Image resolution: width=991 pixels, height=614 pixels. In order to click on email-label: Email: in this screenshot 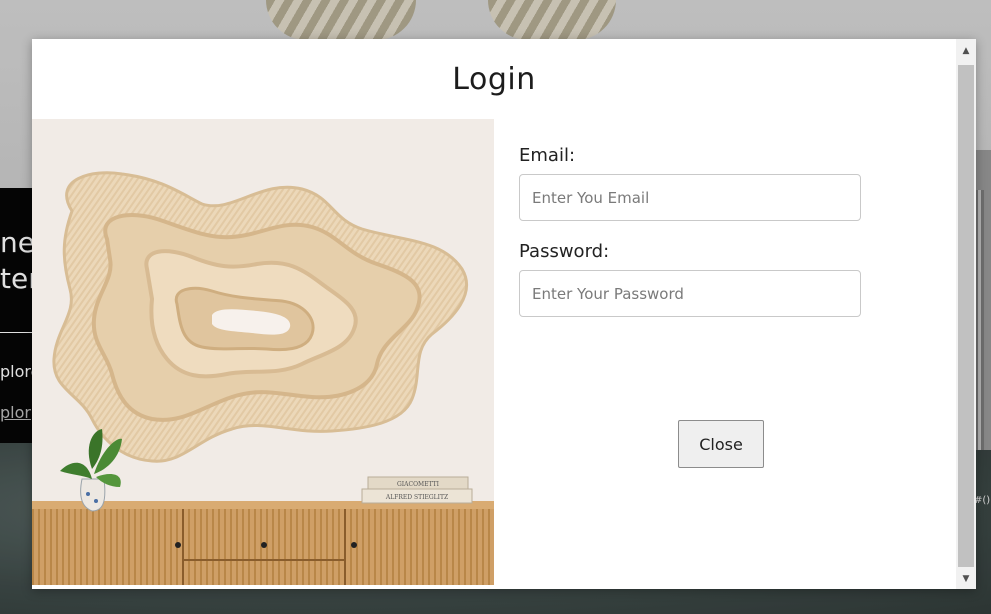, I will do `click(547, 155)`.